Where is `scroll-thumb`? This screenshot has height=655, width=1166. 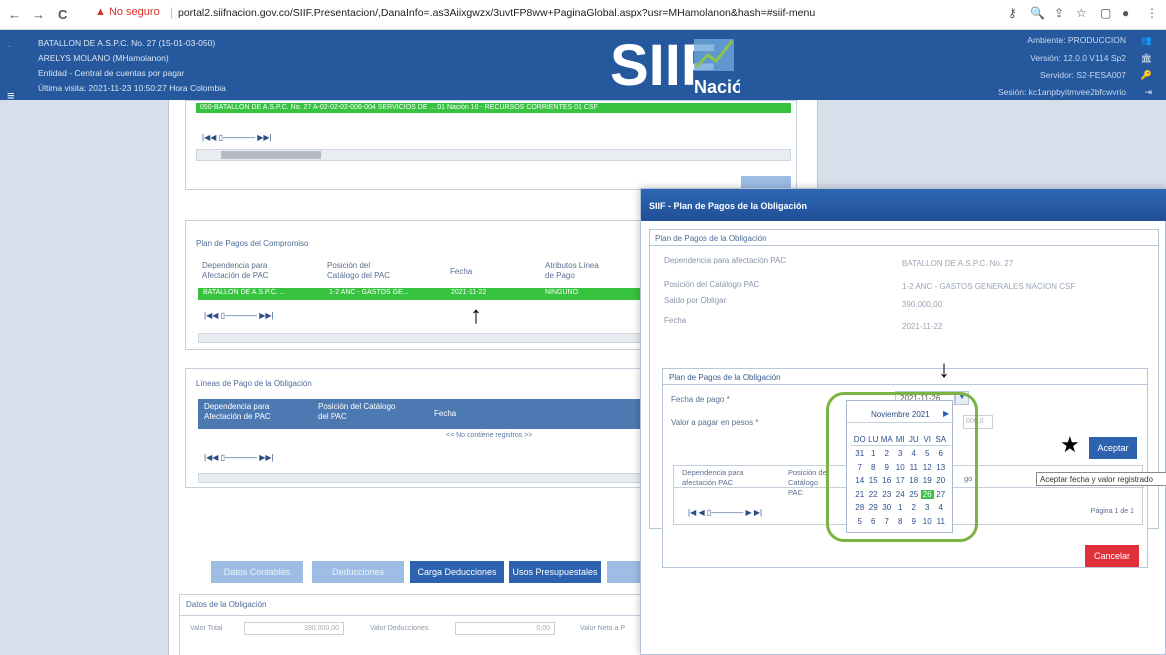
scroll-thumb is located at coordinates (271, 155).